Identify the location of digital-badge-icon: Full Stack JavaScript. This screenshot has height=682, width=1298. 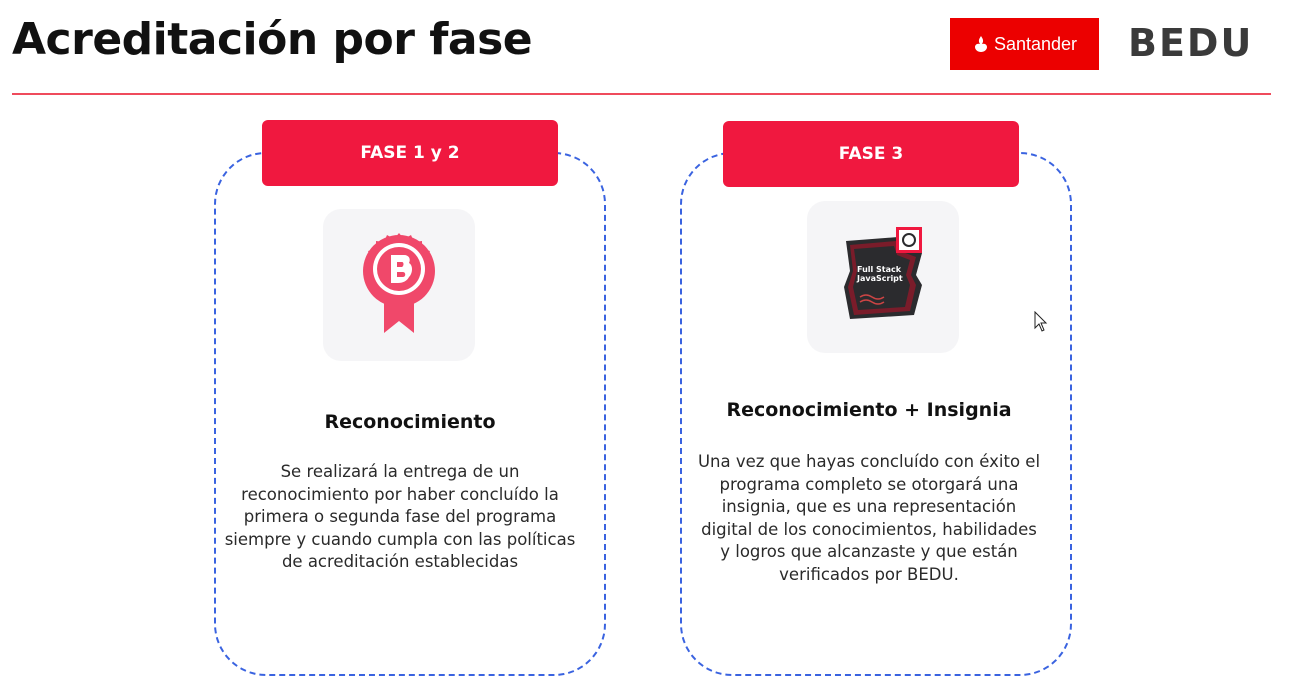
(883, 277).